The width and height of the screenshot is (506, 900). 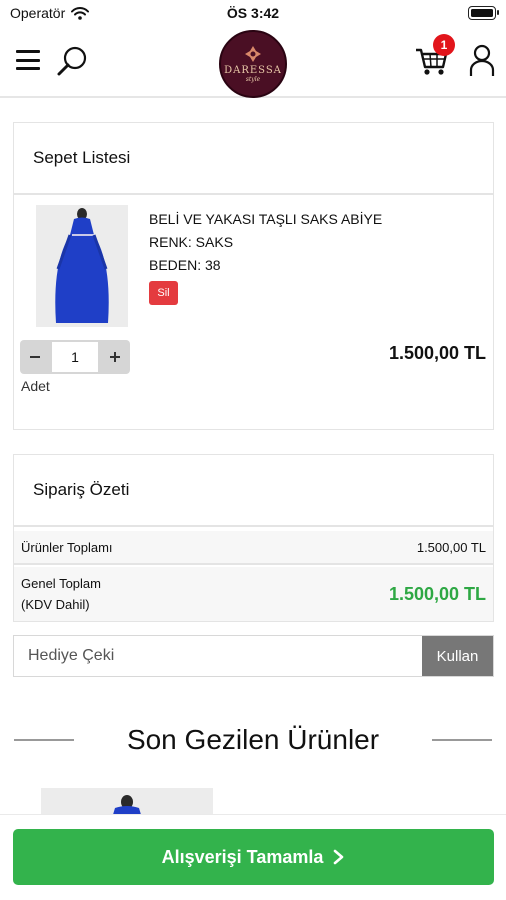 What do you see at coordinates (339, 857) in the screenshot?
I see `chevron-right-icon` at bounding box center [339, 857].